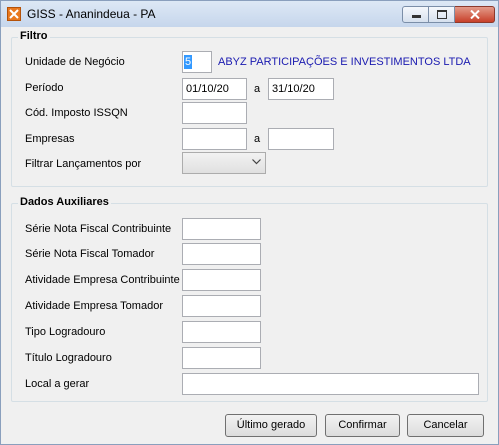 The image size is (499, 445). Describe the element at coordinates (65, 332) in the screenshot. I see `tipo-logradouro-label: Tipo Logradouro` at that location.